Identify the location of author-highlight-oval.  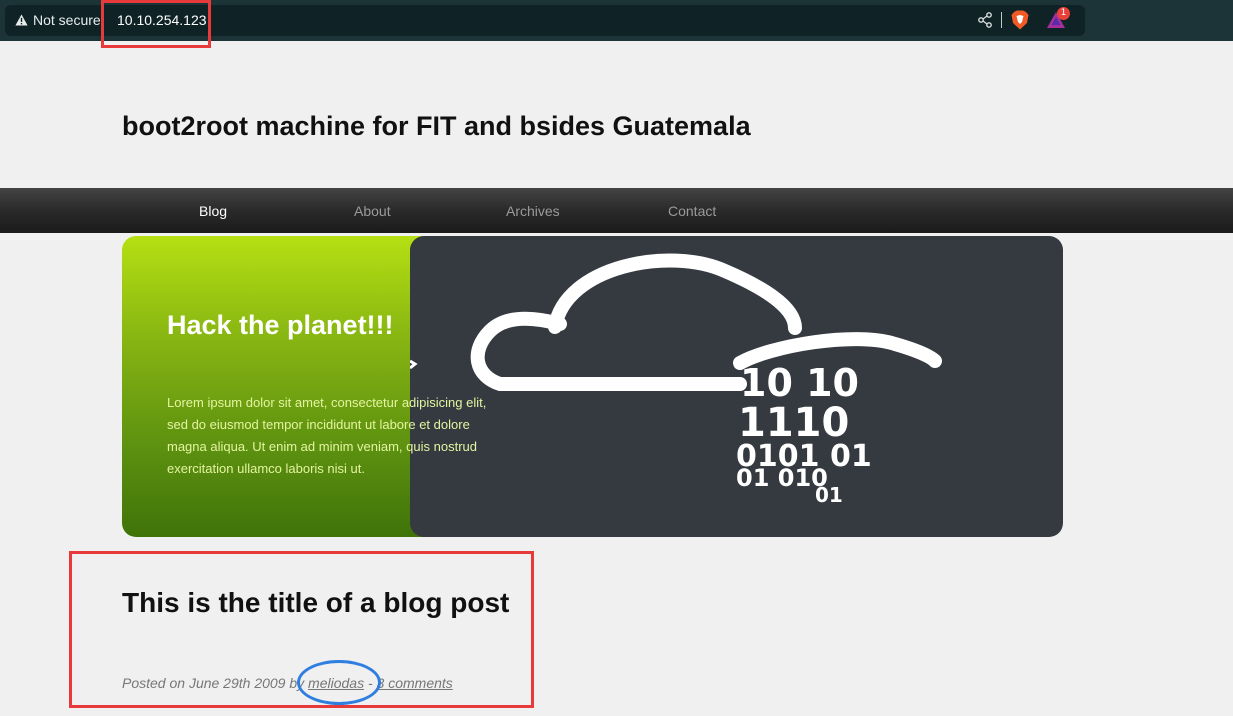
(339, 682).